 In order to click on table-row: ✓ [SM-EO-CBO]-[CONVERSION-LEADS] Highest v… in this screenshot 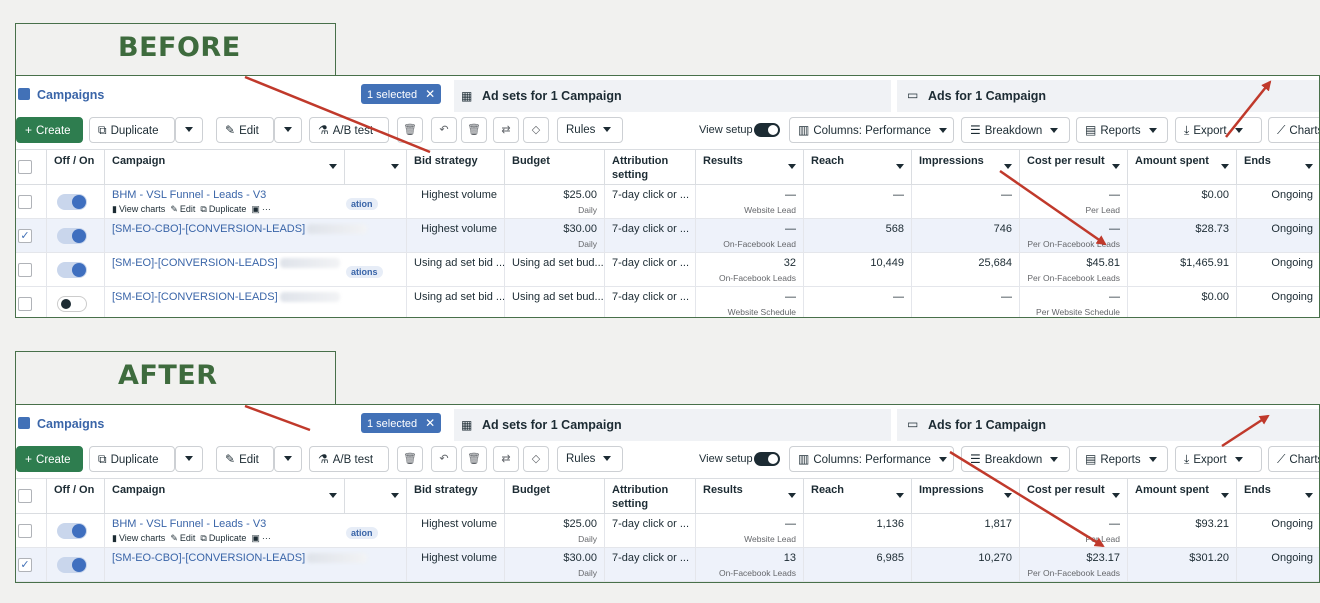, I will do `click(667, 565)`.